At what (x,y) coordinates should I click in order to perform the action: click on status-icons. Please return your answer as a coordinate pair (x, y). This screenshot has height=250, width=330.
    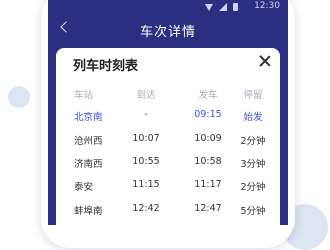
    Looking at the image, I should click on (221, 7).